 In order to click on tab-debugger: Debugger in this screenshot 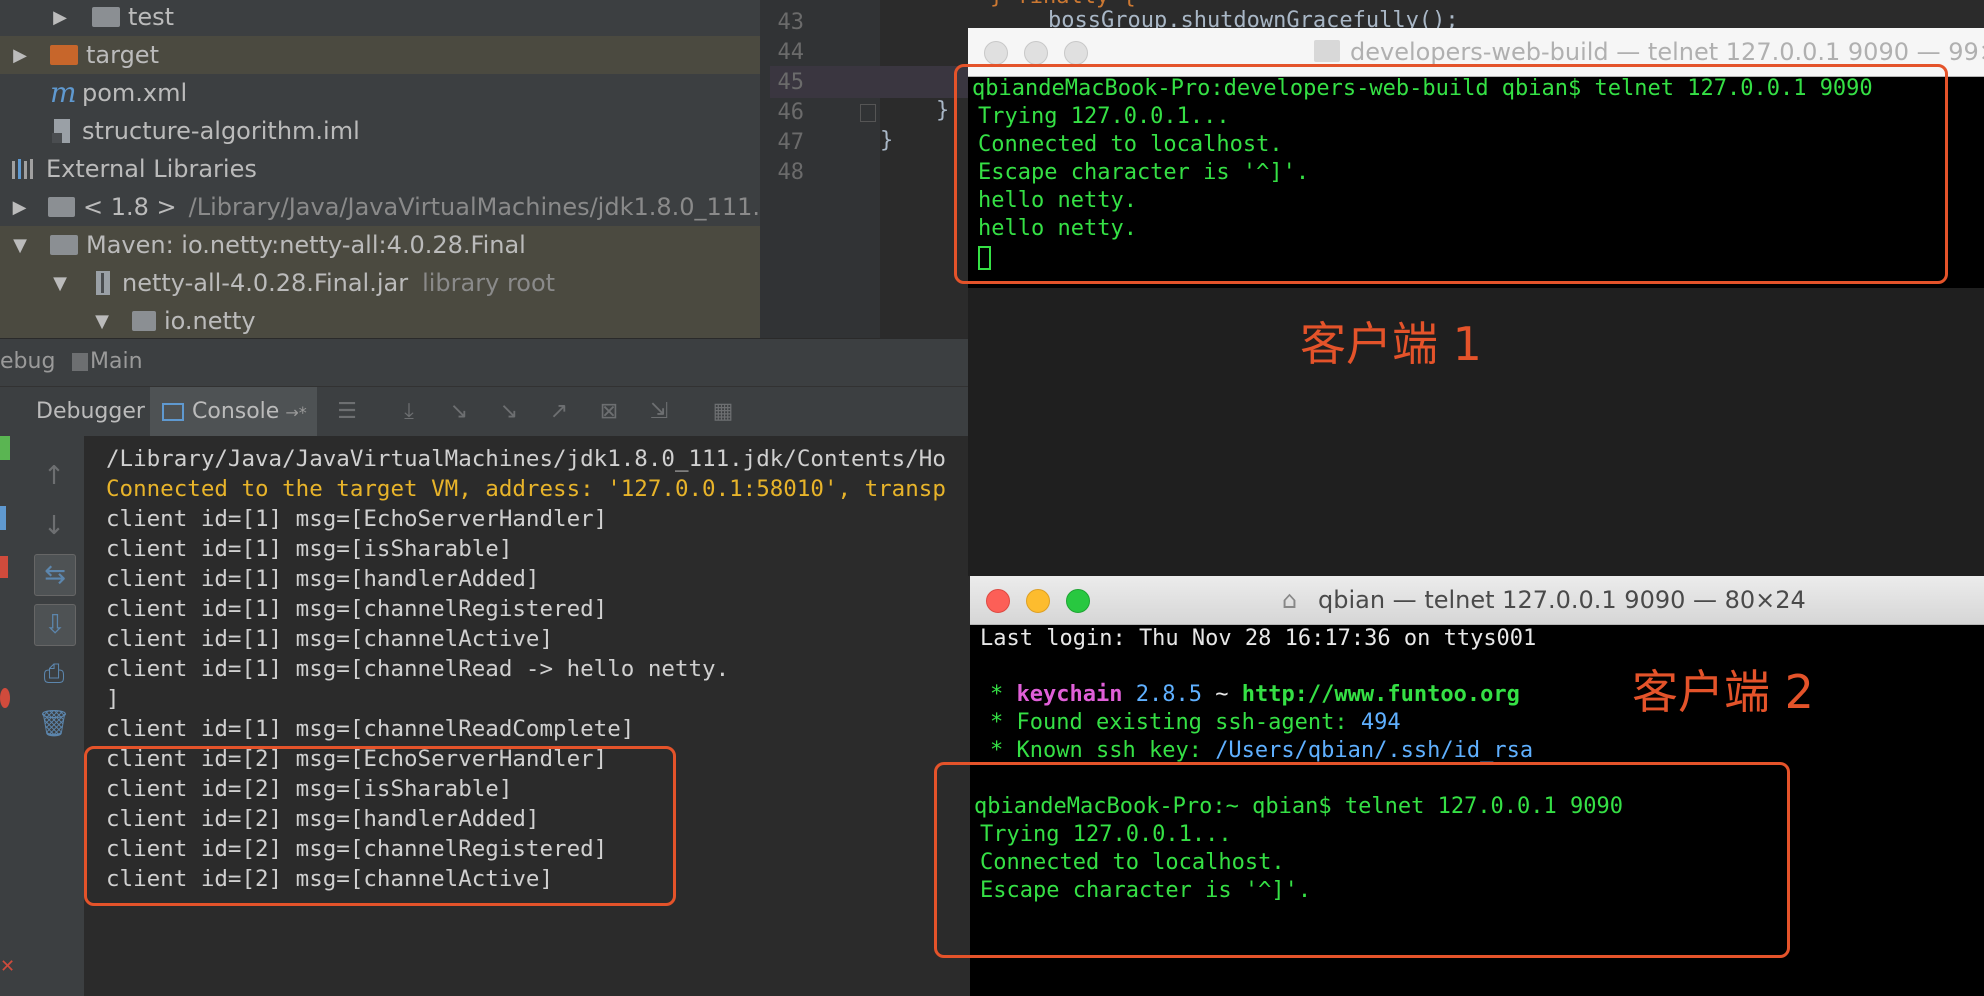, I will do `click(90, 412)`.